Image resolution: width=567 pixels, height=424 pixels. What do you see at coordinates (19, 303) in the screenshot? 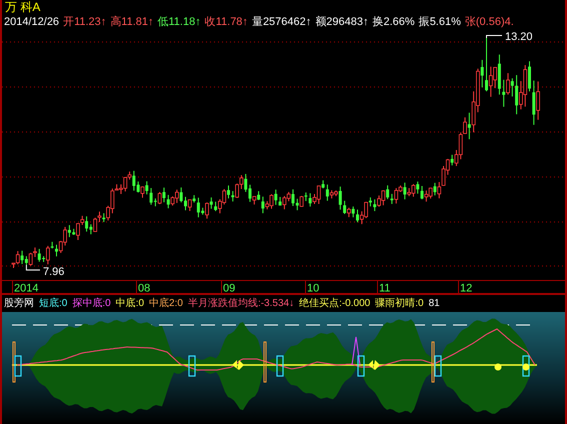
I see `indicator-value: 股旁网` at bounding box center [19, 303].